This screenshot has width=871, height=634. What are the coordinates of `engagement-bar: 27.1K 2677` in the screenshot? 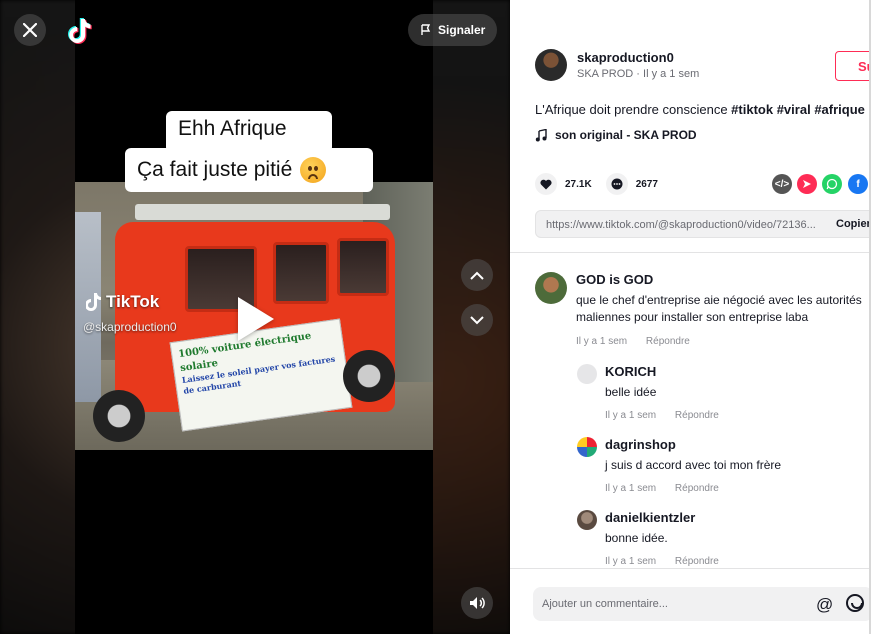 It's located at (603, 184).